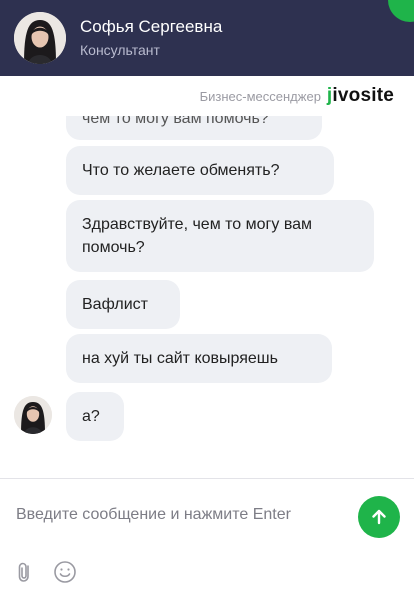 The height and width of the screenshot is (605, 414). I want to click on message-input, so click(181, 515).